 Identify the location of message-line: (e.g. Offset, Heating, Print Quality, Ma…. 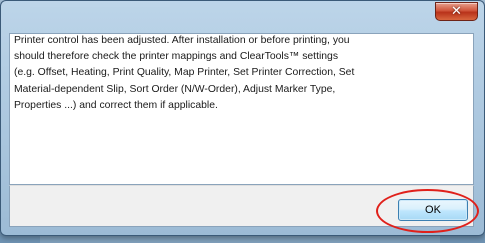
(184, 73).